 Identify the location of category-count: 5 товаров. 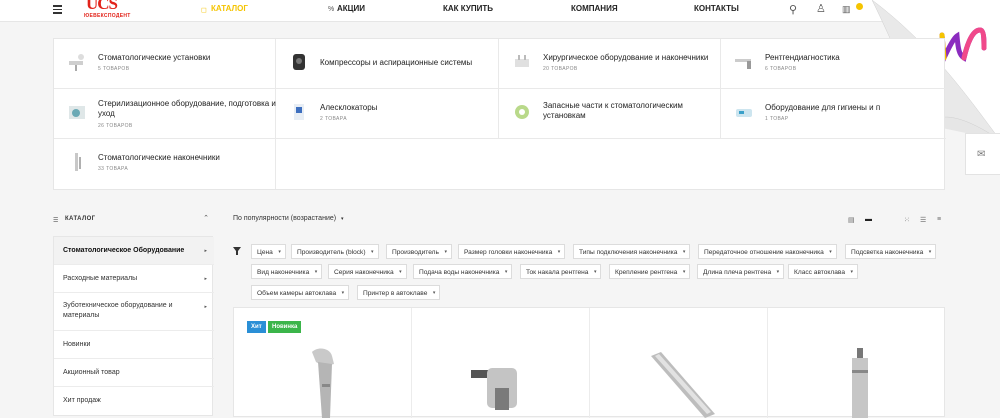
(114, 69).